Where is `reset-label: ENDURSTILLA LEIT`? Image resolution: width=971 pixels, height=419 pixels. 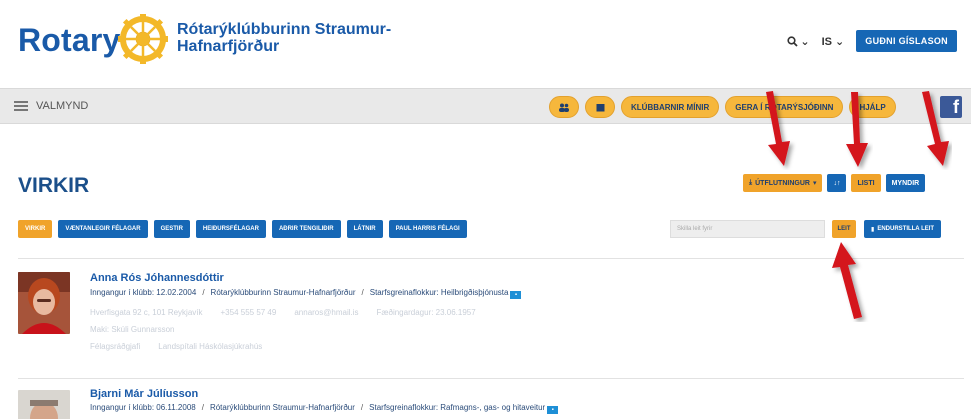 reset-label: ENDURSTILLA LEIT is located at coordinates (906, 229).